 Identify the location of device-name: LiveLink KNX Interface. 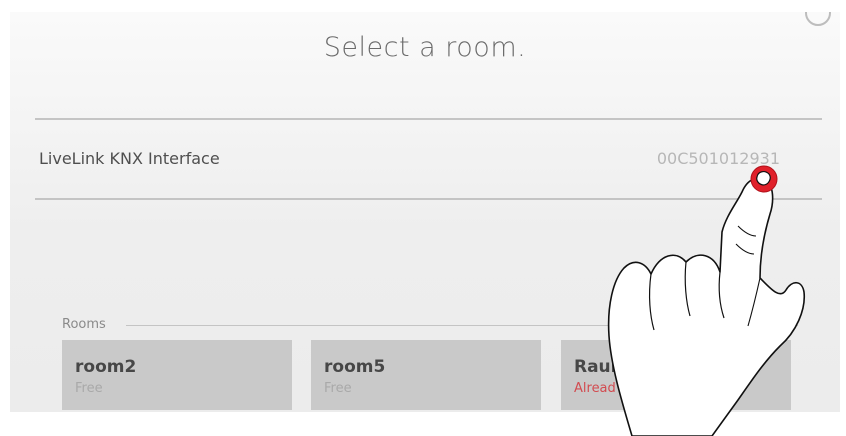
(129, 158).